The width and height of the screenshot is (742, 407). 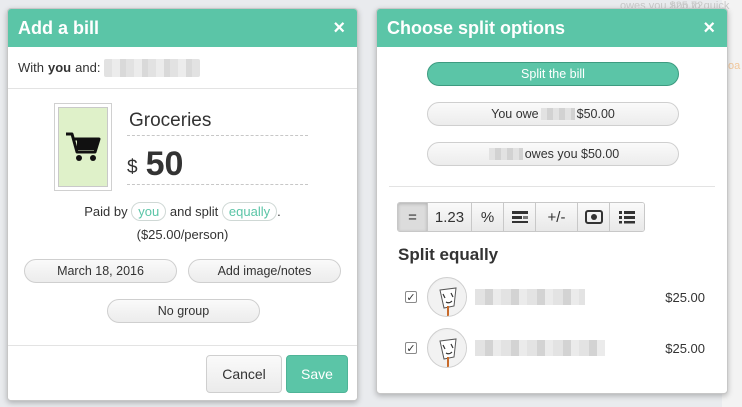 What do you see at coordinates (448, 254) in the screenshot?
I see `split-method-heading: Split equally` at bounding box center [448, 254].